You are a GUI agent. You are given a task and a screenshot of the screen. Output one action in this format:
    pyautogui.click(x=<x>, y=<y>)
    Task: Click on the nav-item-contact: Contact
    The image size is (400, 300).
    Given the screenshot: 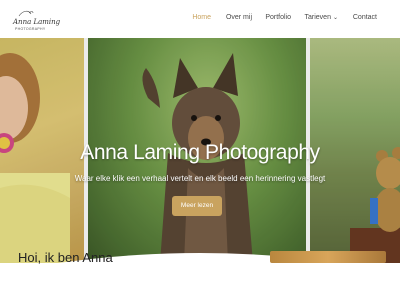 What is the action you would take?
    pyautogui.click(x=365, y=17)
    